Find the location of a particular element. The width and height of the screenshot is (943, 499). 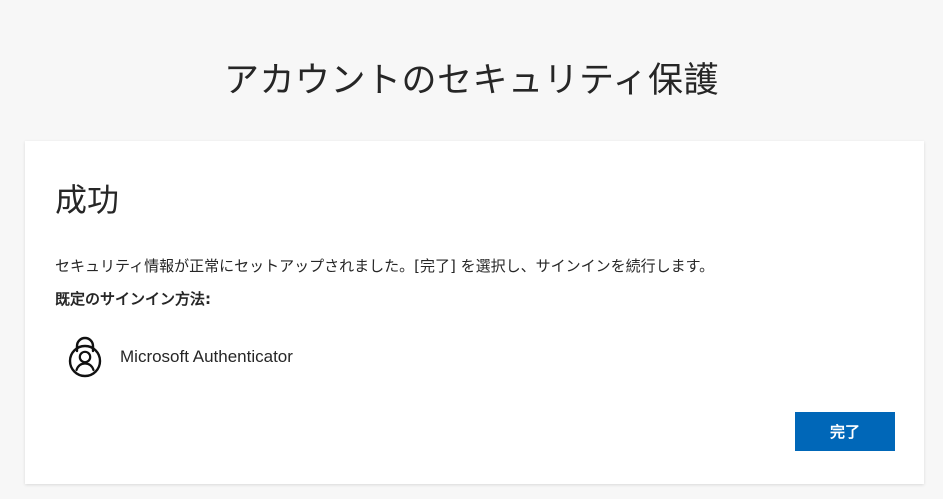

authenticator-lock-icon is located at coordinates (85, 357).